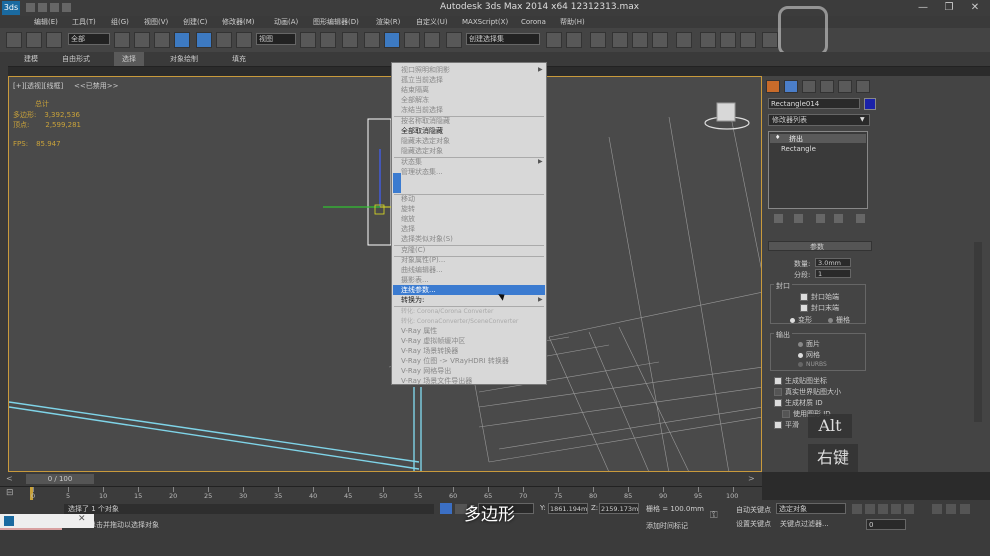 Image resolution: width=990 pixels, height=556 pixels. What do you see at coordinates (833, 262) in the screenshot?
I see `amount-spinner: 3.0mm` at bounding box center [833, 262].